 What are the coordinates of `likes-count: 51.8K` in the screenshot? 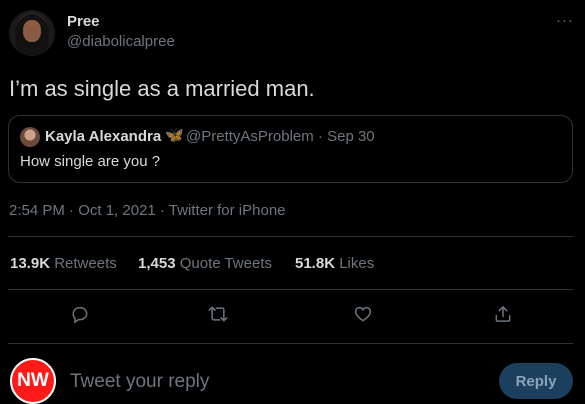 It's located at (315, 263).